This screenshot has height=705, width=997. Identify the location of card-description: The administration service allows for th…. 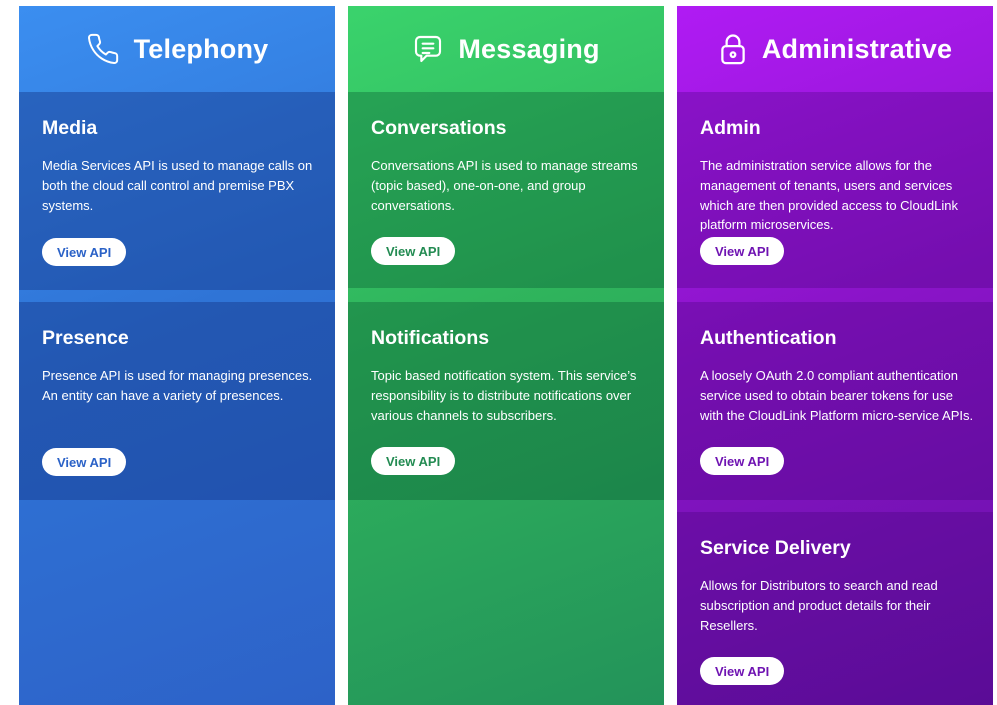
(829, 195).